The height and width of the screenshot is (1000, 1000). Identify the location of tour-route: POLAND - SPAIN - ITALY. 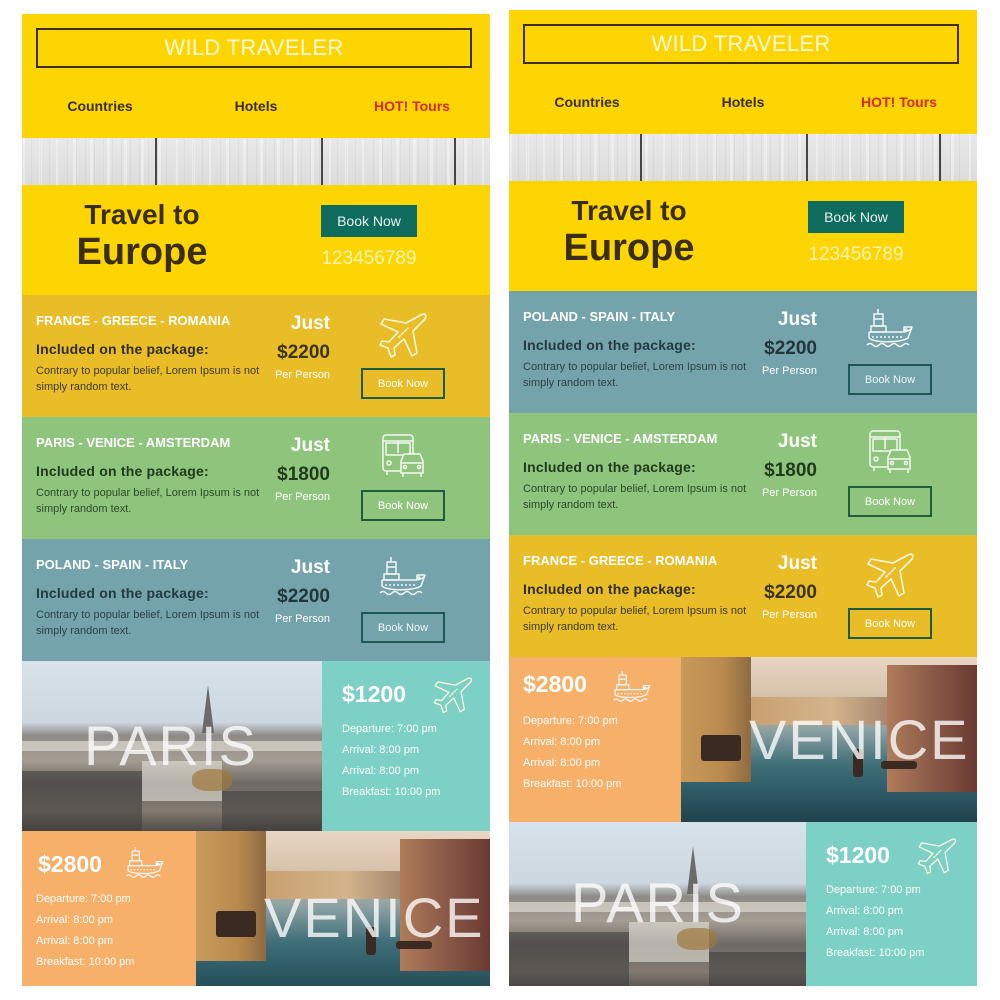
(112, 564).